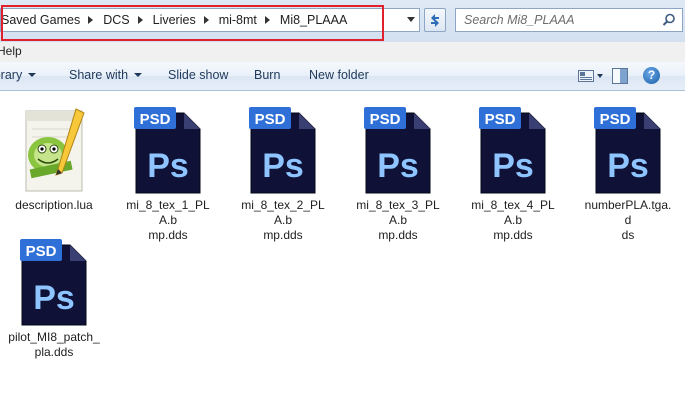 The height and width of the screenshot is (405, 685). I want to click on search-input: Search Mi8_PLAAA, so click(569, 20).